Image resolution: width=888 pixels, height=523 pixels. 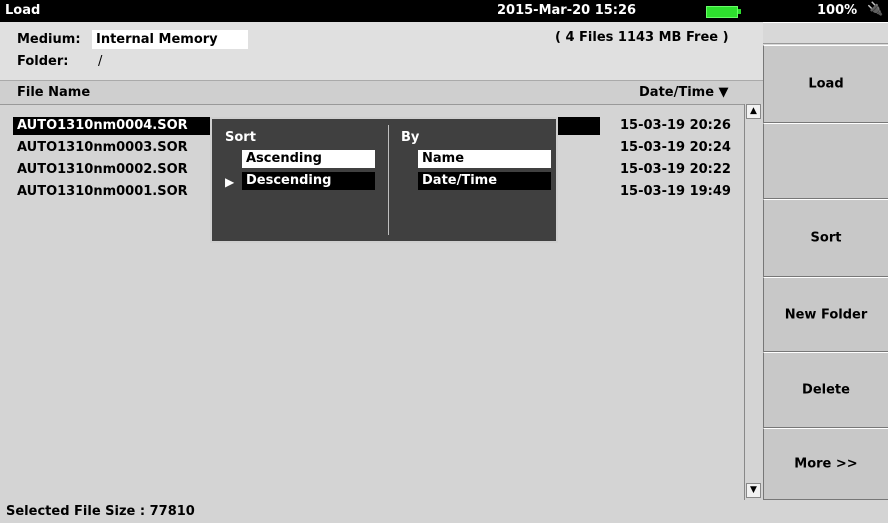 I want to click on files-summary: ( 4 Files 1143 MB Free ), so click(x=642, y=37).